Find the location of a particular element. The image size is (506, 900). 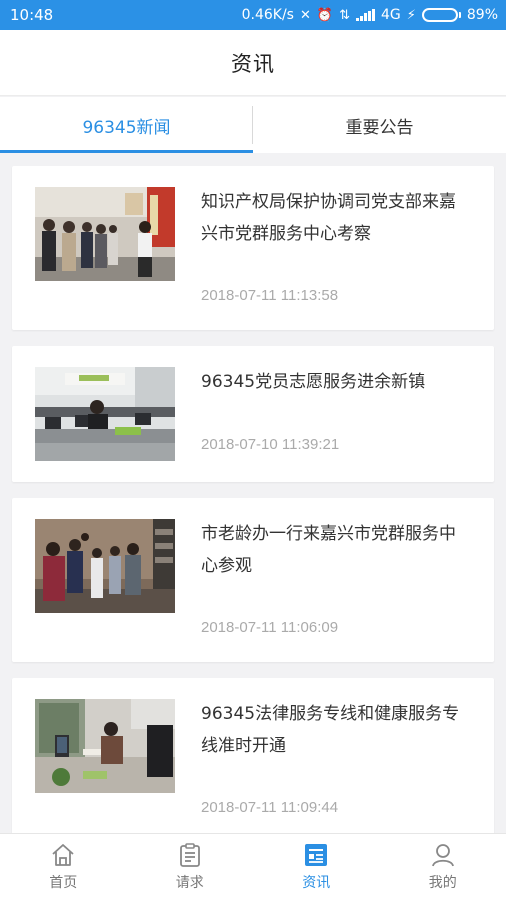

news-time: 2018-07-11 11:06:09 is located at coordinates (270, 627).